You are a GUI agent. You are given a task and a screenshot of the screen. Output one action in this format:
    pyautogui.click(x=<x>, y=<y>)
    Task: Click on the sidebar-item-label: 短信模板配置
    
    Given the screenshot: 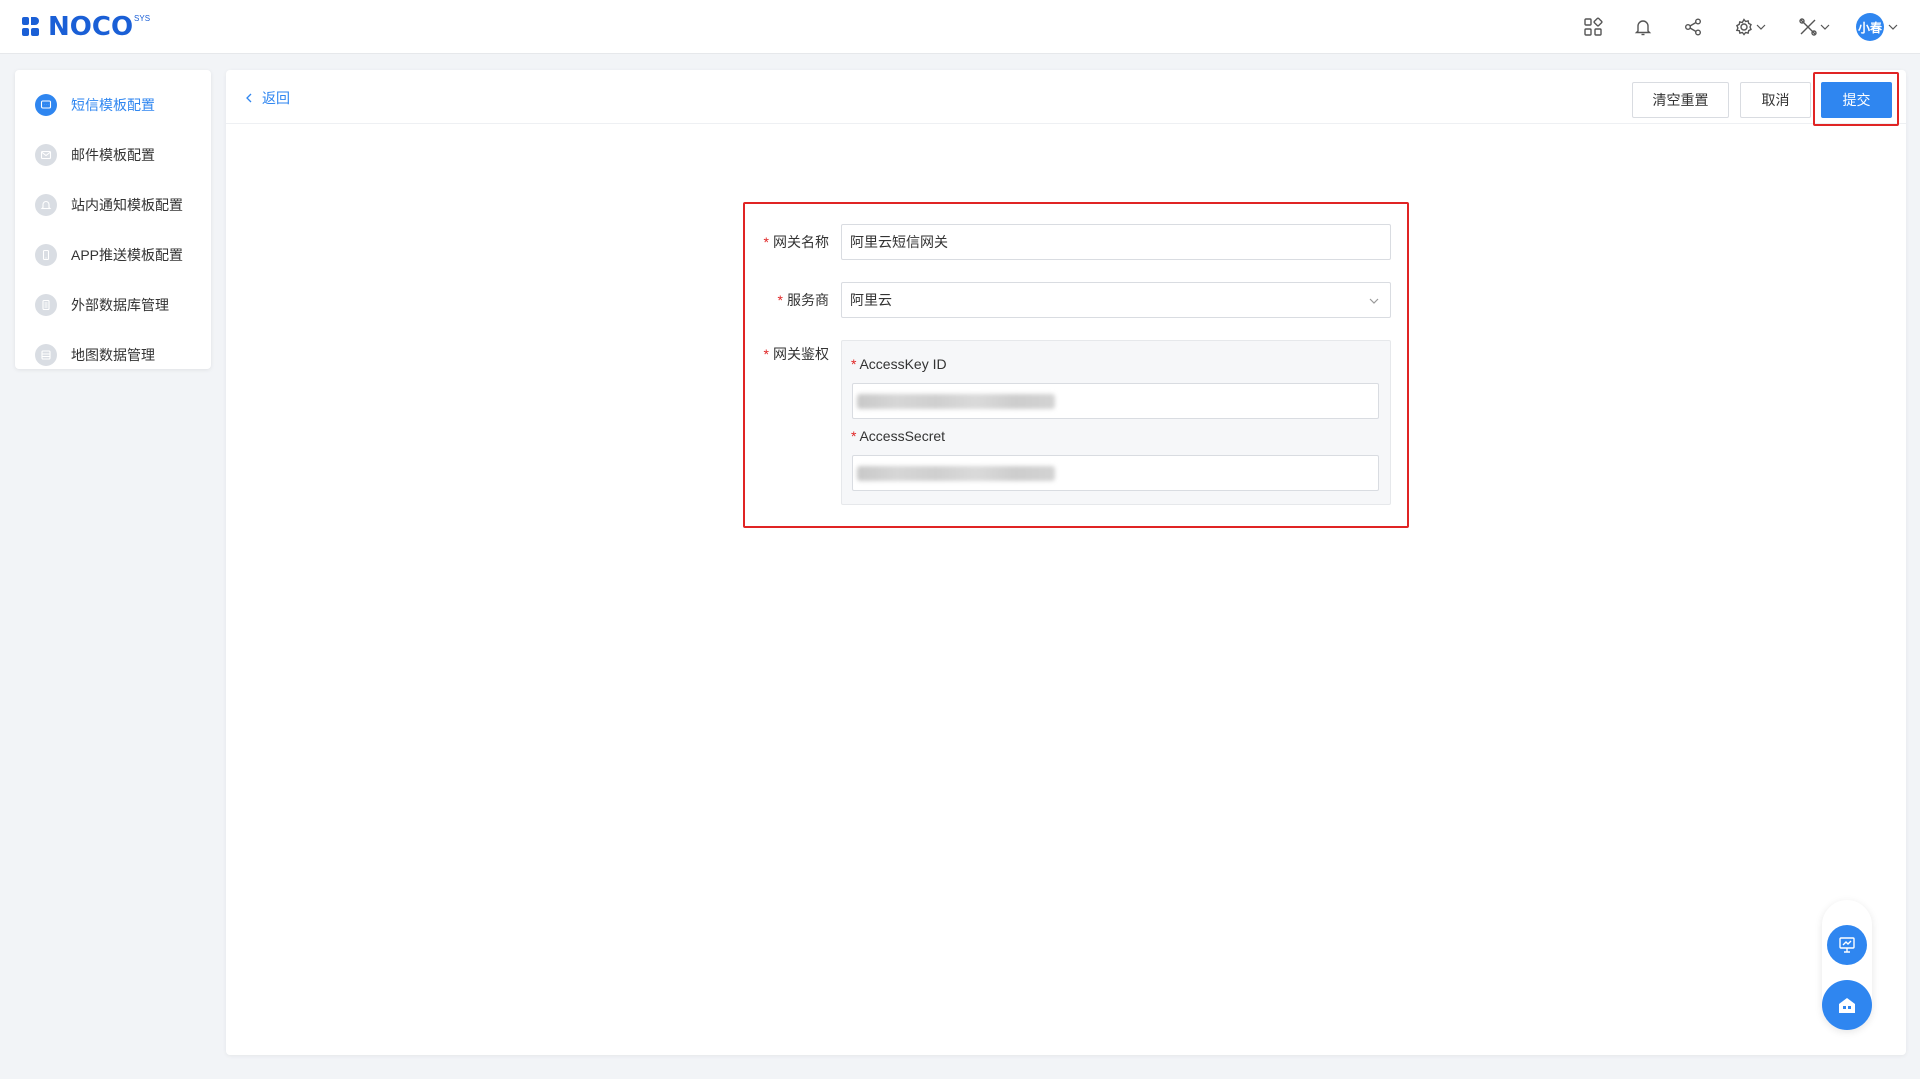 What is the action you would take?
    pyautogui.click(x=113, y=105)
    